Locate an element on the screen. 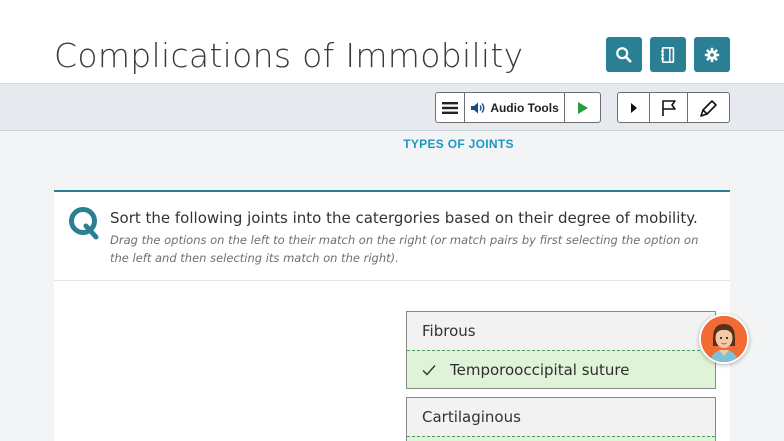  play-icon is located at coordinates (582, 107).